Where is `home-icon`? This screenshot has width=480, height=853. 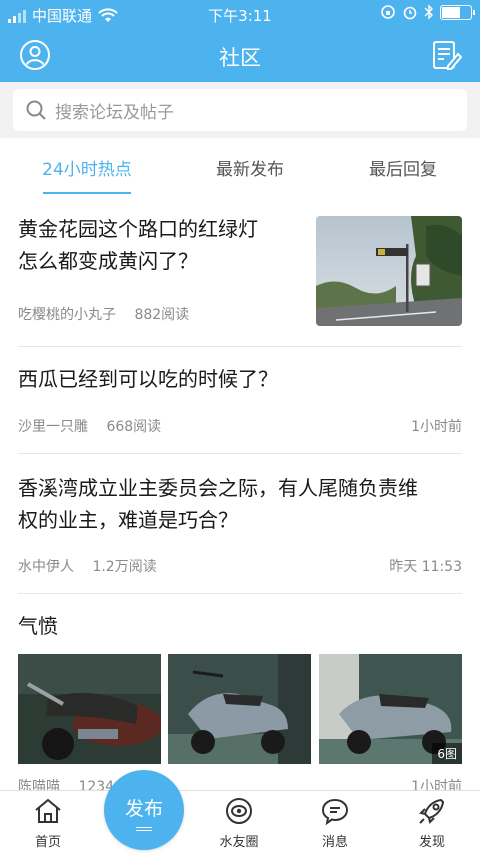 home-icon is located at coordinates (48, 810).